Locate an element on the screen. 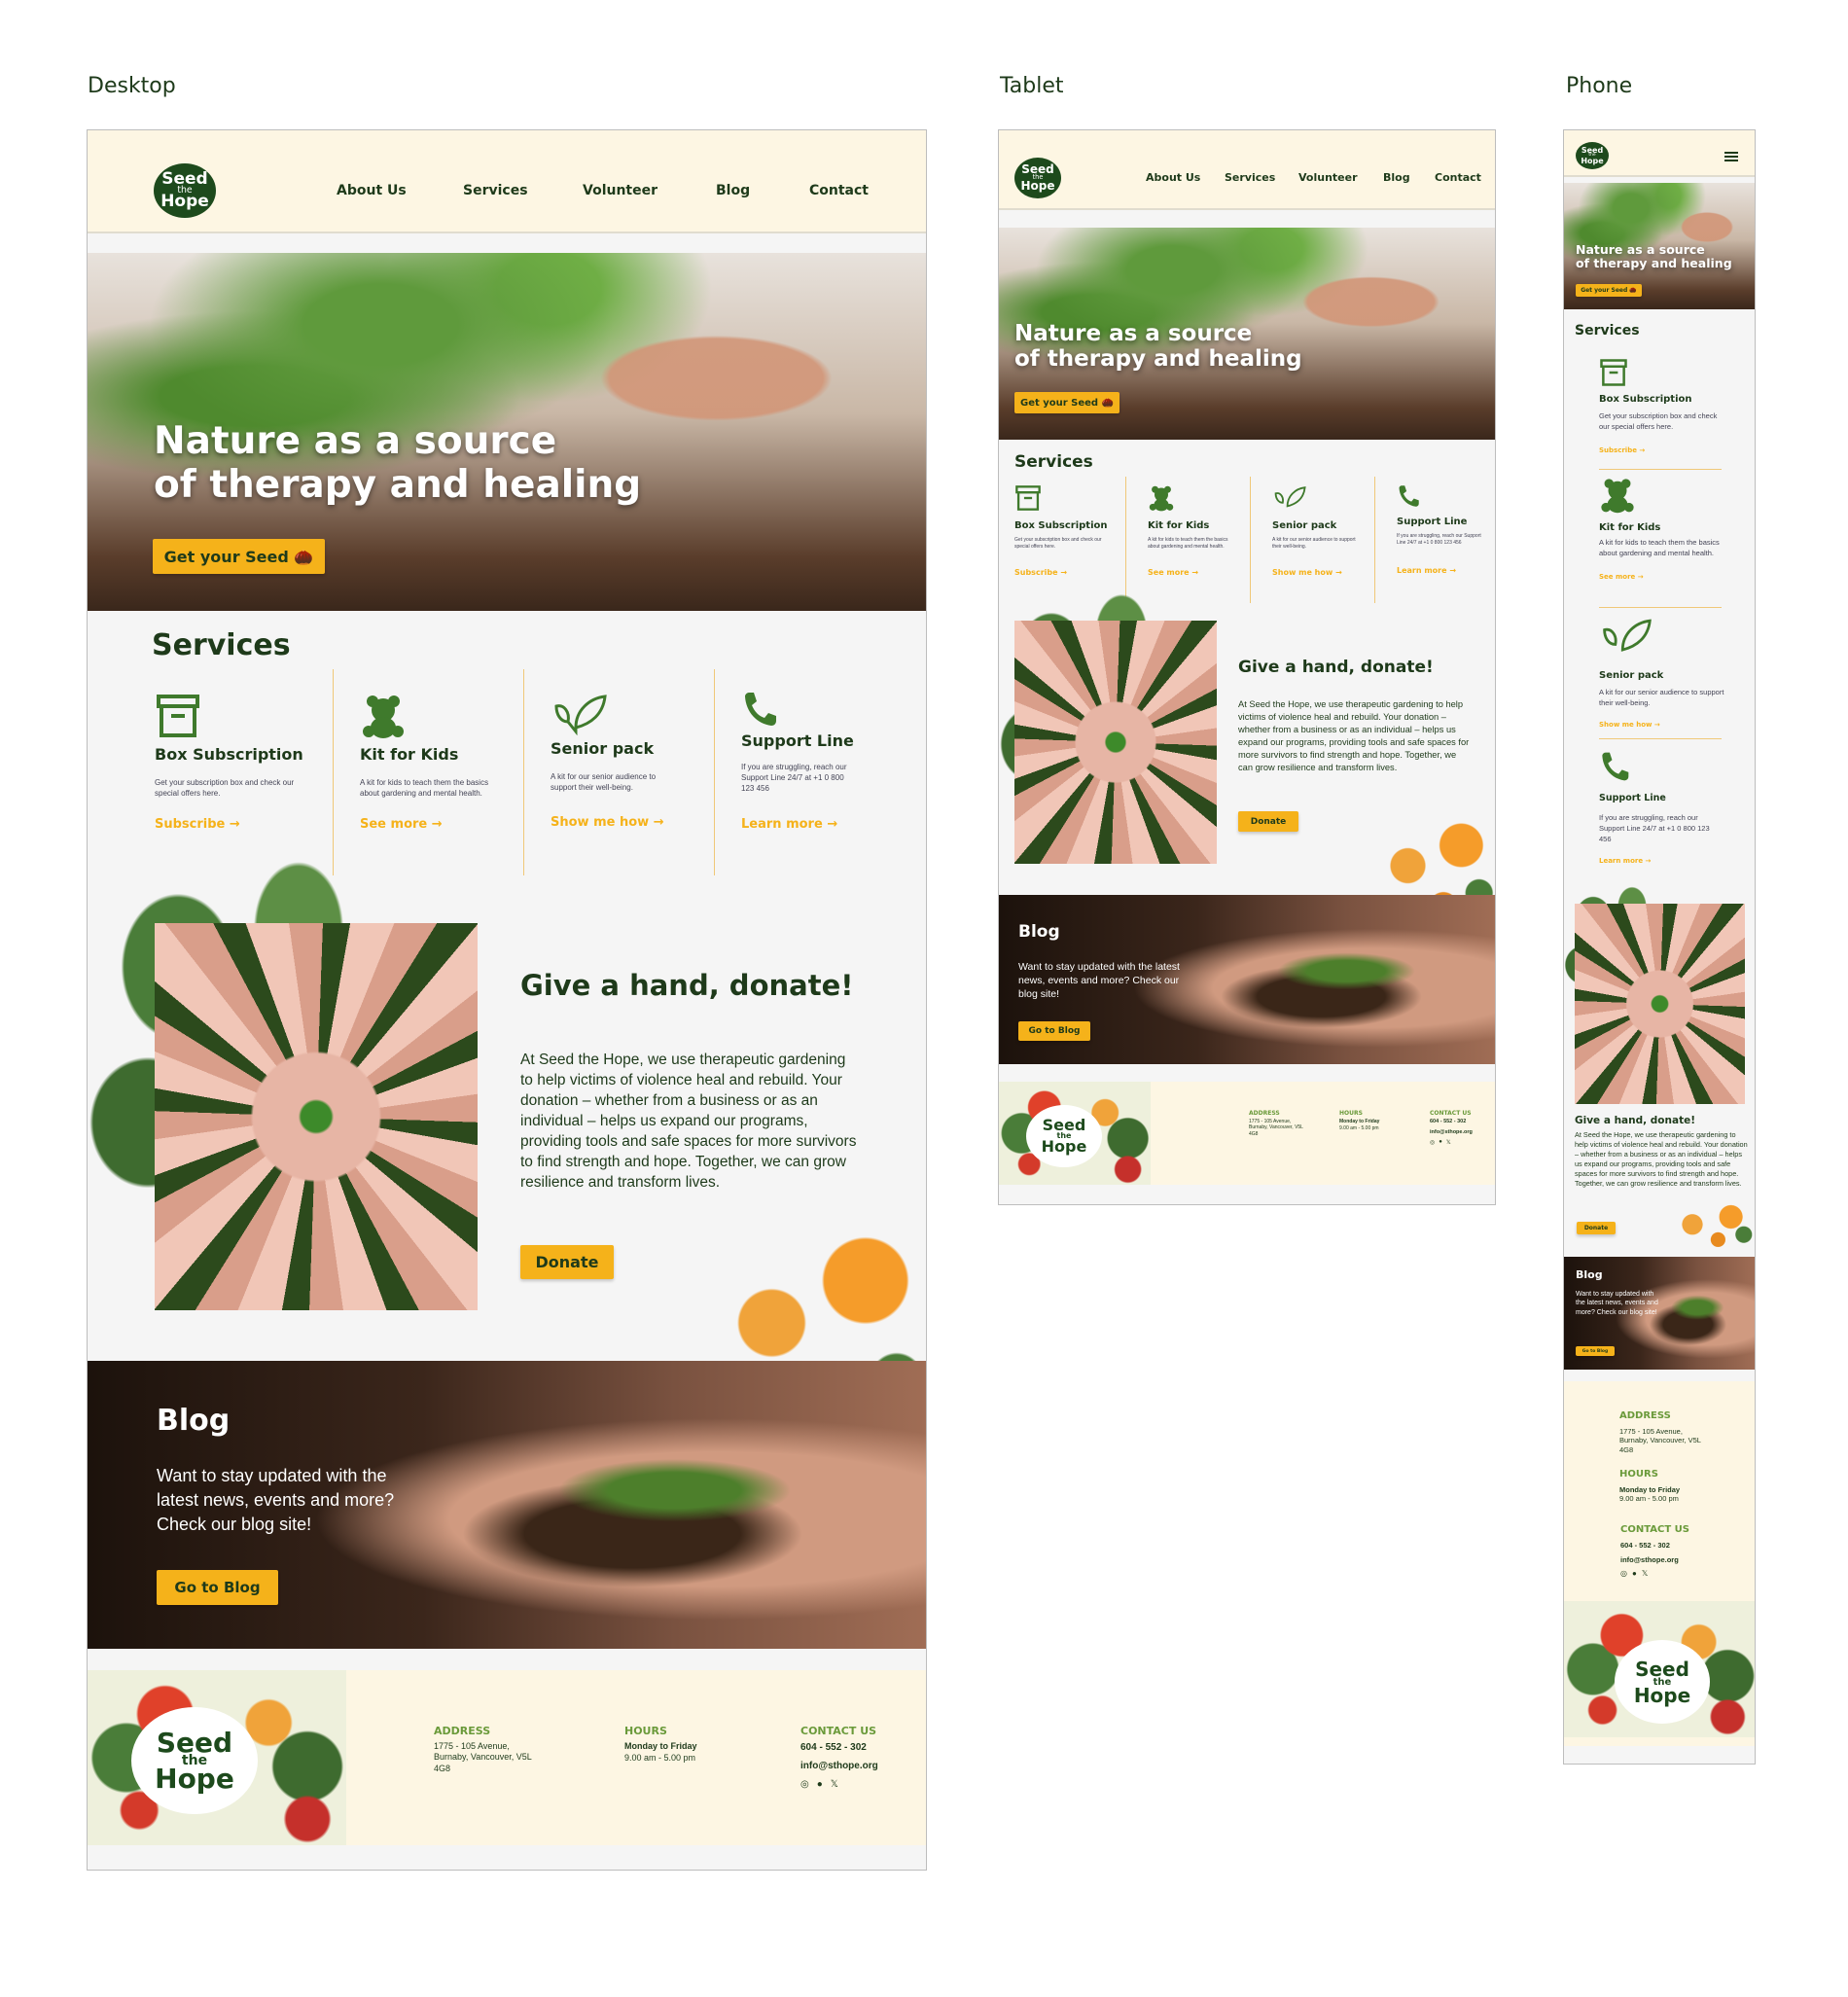 The width and height of the screenshot is (1848, 1997). hamburger-menu-icon is located at coordinates (1731, 156).